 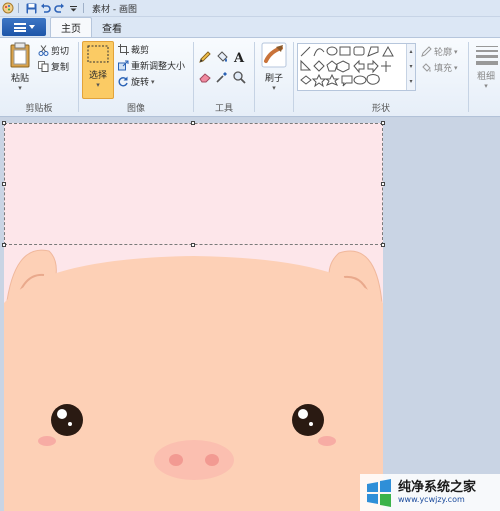 What do you see at coordinates (123, 81) in the screenshot?
I see `rotate-icon` at bounding box center [123, 81].